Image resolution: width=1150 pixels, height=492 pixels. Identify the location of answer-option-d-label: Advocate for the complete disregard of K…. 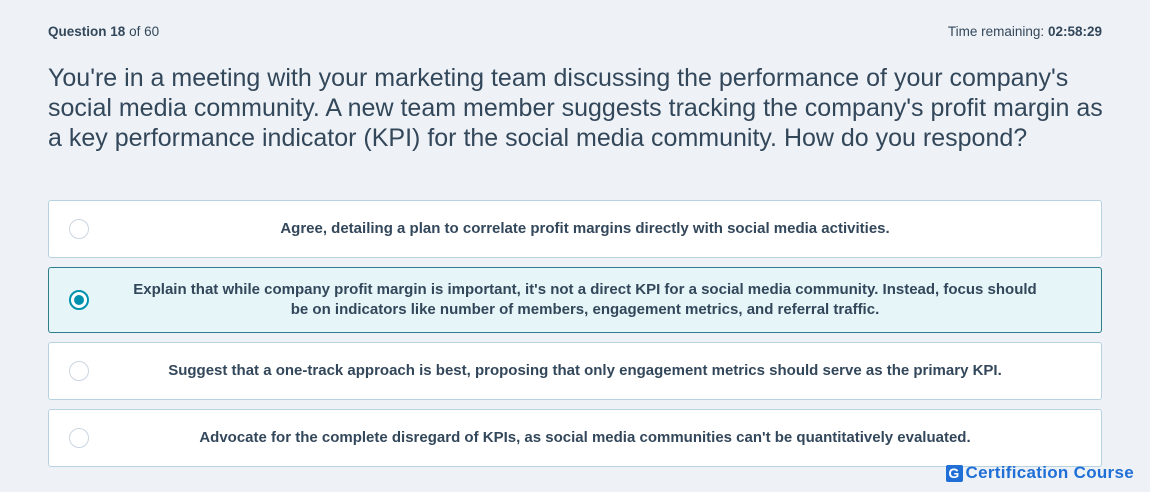
(585, 437).